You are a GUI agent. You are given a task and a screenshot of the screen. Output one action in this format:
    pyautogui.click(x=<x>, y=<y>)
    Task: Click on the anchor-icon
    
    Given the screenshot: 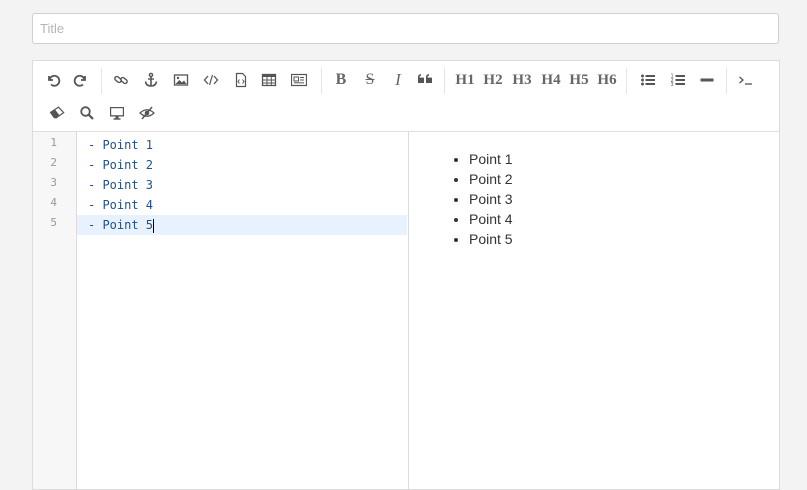 What is the action you would take?
    pyautogui.click(x=151, y=80)
    